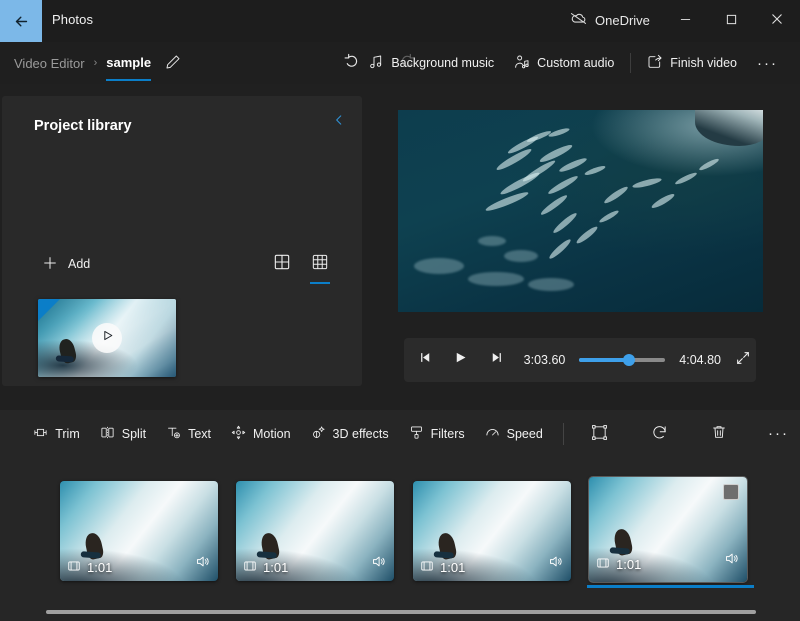 The image size is (800, 621). Describe the element at coordinates (622, 360) in the screenshot. I see `playback-progress-slider` at that location.